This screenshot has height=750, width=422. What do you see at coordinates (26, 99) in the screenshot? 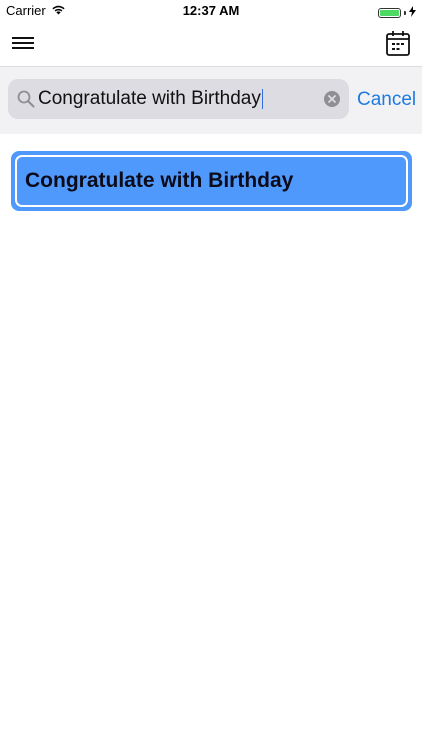
I see `search-icon` at bounding box center [26, 99].